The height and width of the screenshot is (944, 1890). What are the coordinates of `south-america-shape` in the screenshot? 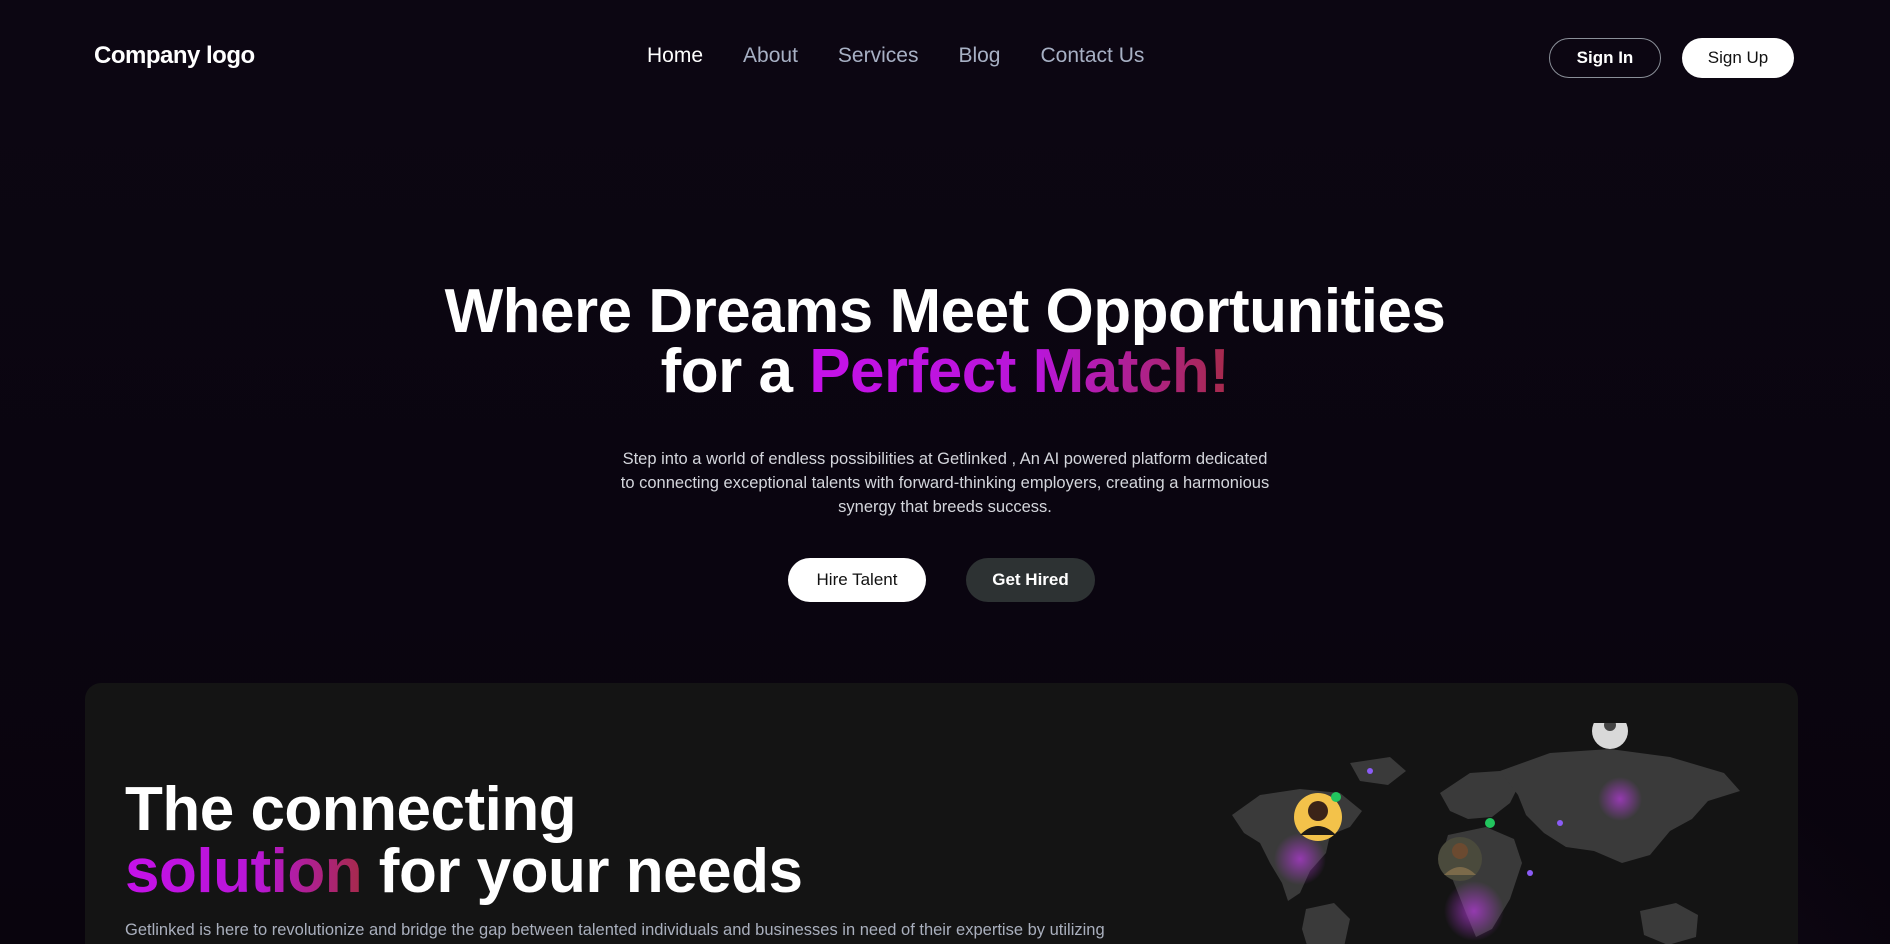 It's located at (1326, 923).